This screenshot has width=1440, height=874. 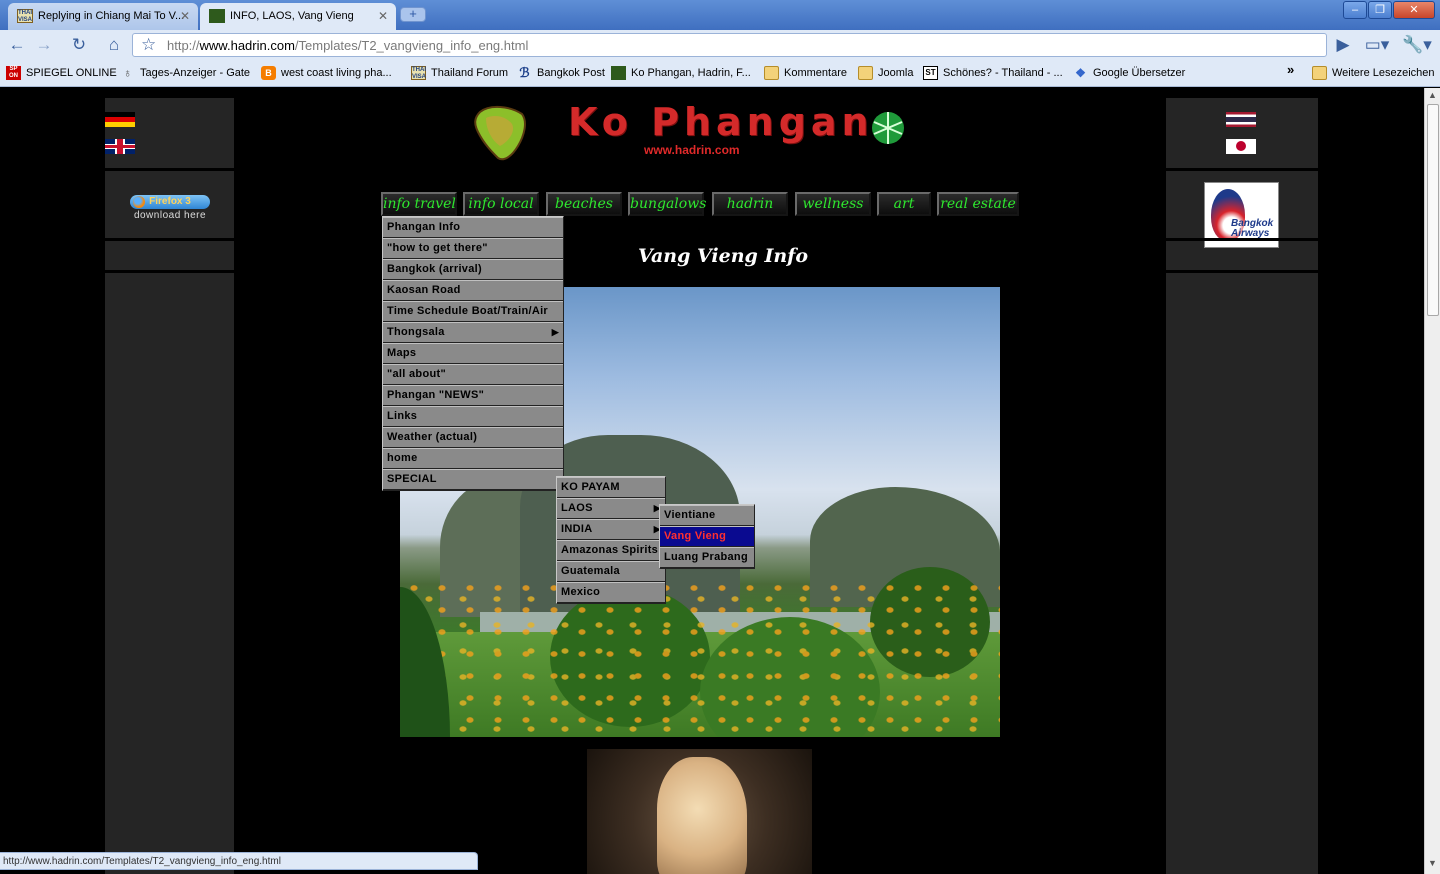 What do you see at coordinates (1241, 146) in the screenshot?
I see `japan-flag-icon` at bounding box center [1241, 146].